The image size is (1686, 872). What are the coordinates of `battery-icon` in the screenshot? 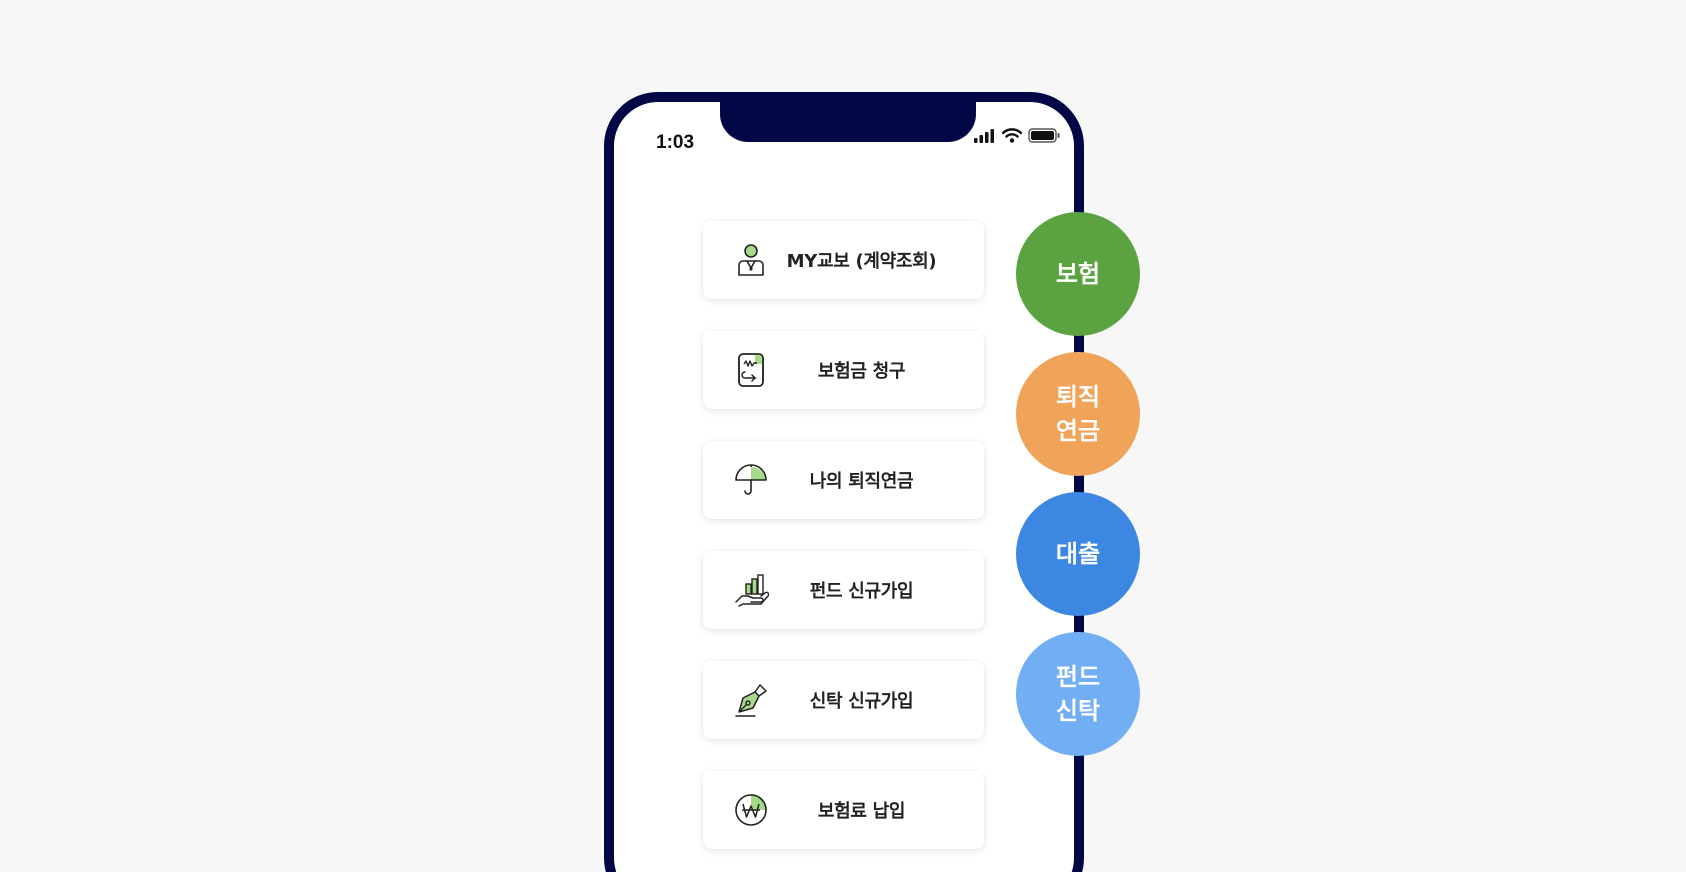 It's located at (1044, 135).